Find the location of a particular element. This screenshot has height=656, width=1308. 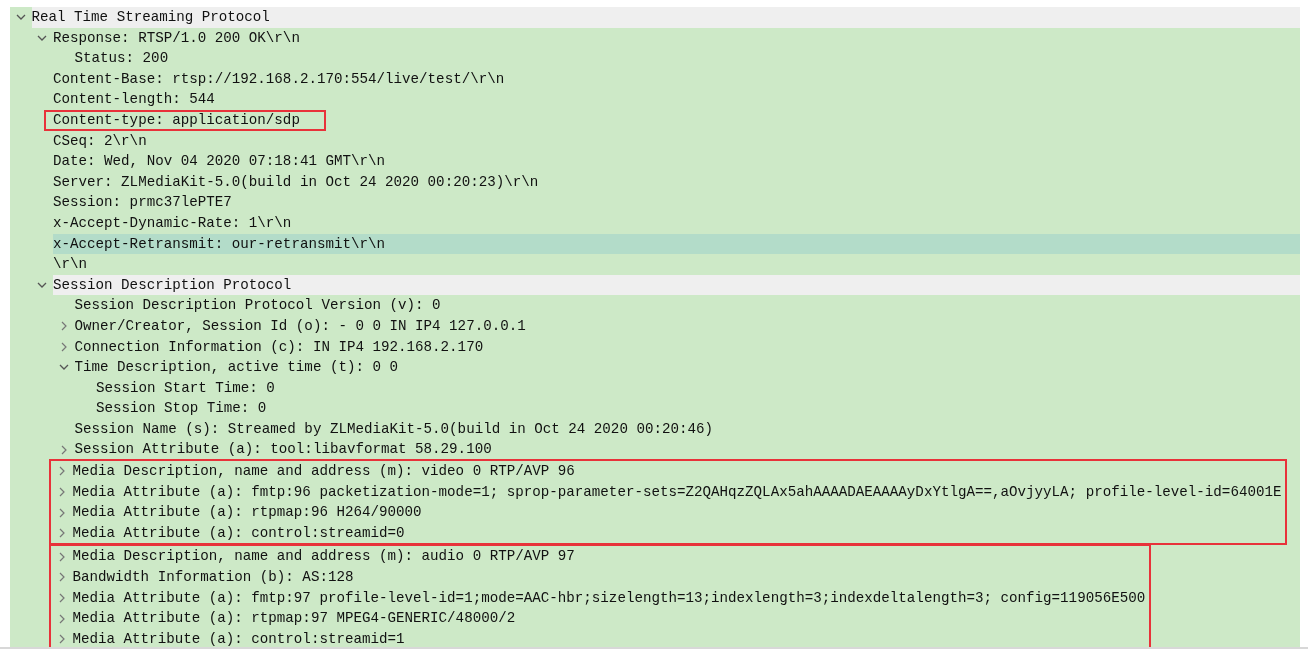

tree-item: Media Attribute (a): fmtp:97 profile-level-id=1;mode=AAC-hbr;sizelength=13;indexlength=3;indexdeltalength=3; config=119056E500 is located at coordinates (609, 598).